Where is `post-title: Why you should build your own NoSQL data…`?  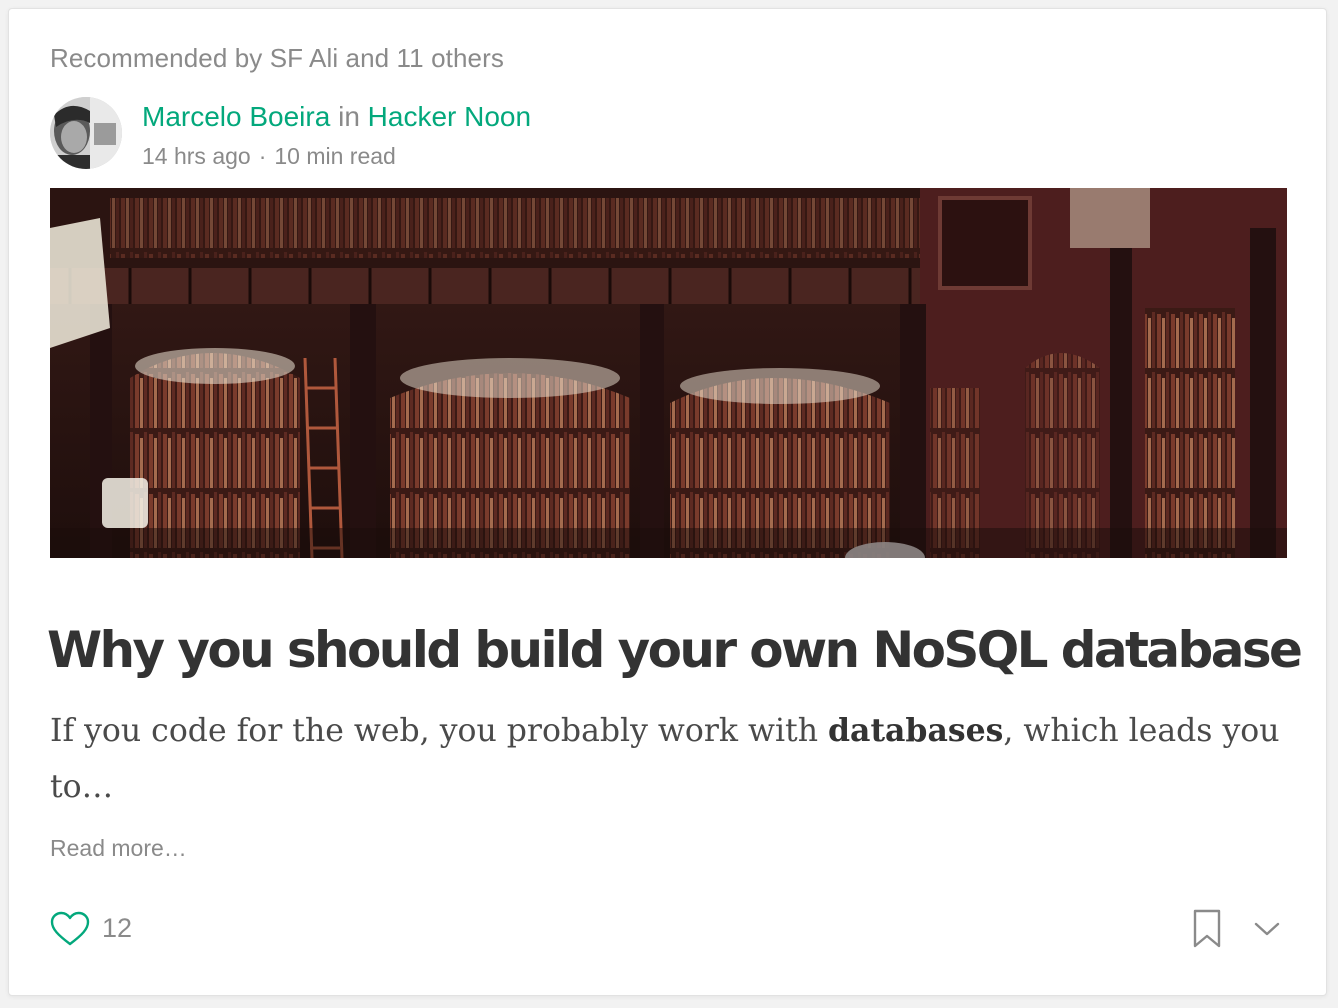
post-title: Why you should build your own NoSQL data… is located at coordinates (675, 650).